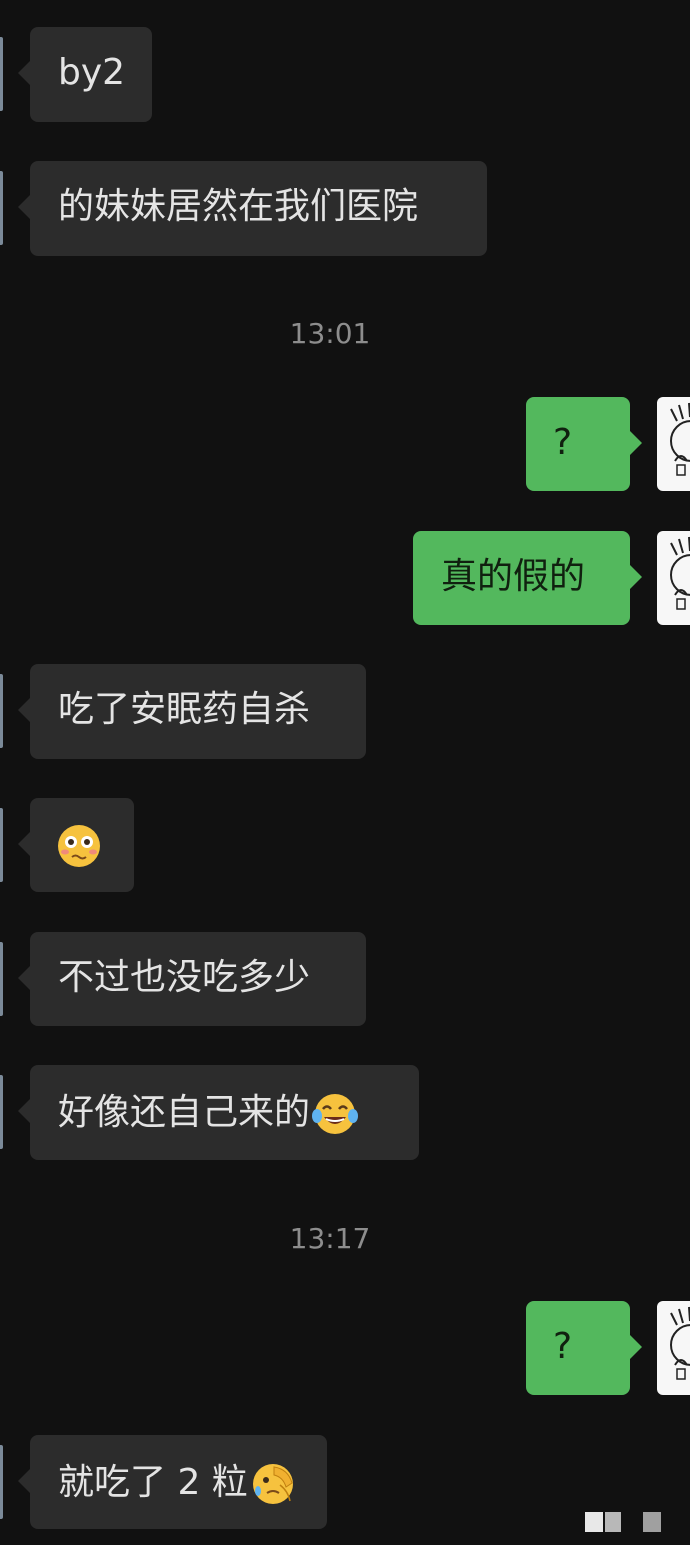 This screenshot has width=690, height=1545. What do you see at coordinates (184, 977) in the screenshot?
I see `message-text: 不过也没吃多少` at bounding box center [184, 977].